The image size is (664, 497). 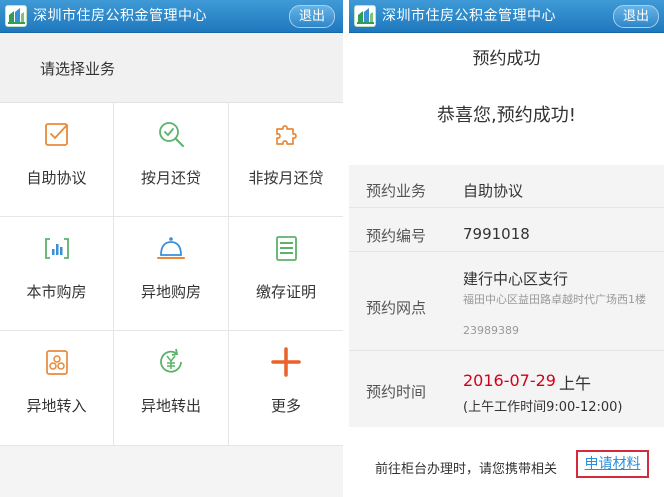 I want to click on service-non-monthly-repayment: 非按月还贷, so click(x=286, y=160).